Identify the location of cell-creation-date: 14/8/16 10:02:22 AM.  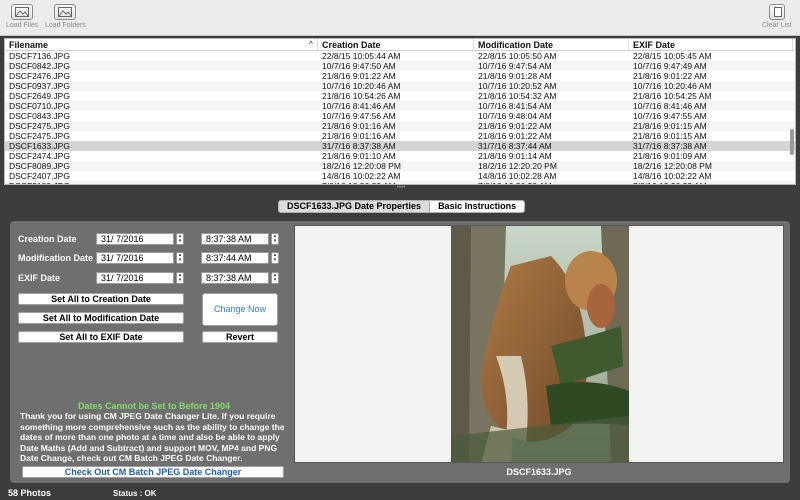
(361, 176).